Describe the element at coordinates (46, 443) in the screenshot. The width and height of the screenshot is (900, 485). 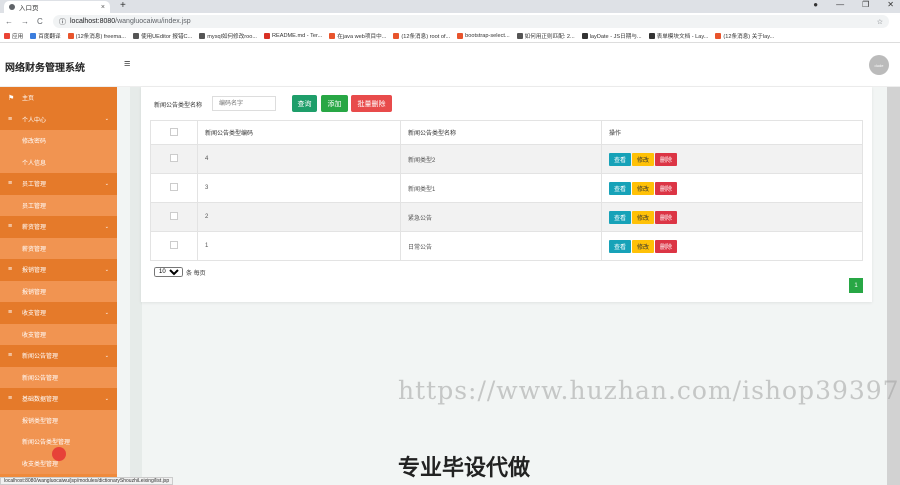
I see `sidebar-item-label: 新闻公告类型管理` at that location.